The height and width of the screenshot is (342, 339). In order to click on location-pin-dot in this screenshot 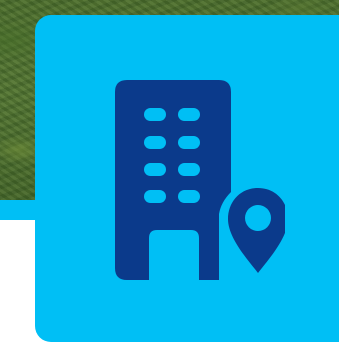, I will do `click(258, 218)`.